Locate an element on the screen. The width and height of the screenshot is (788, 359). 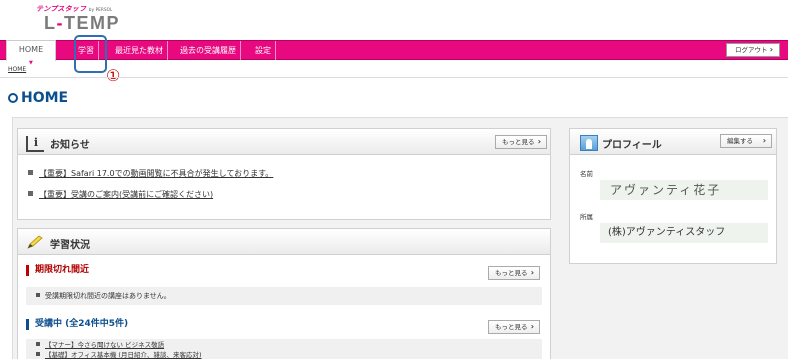
expiring-empty-row: 受講期限切れ間近の講座はありません。 is located at coordinates (284, 296).